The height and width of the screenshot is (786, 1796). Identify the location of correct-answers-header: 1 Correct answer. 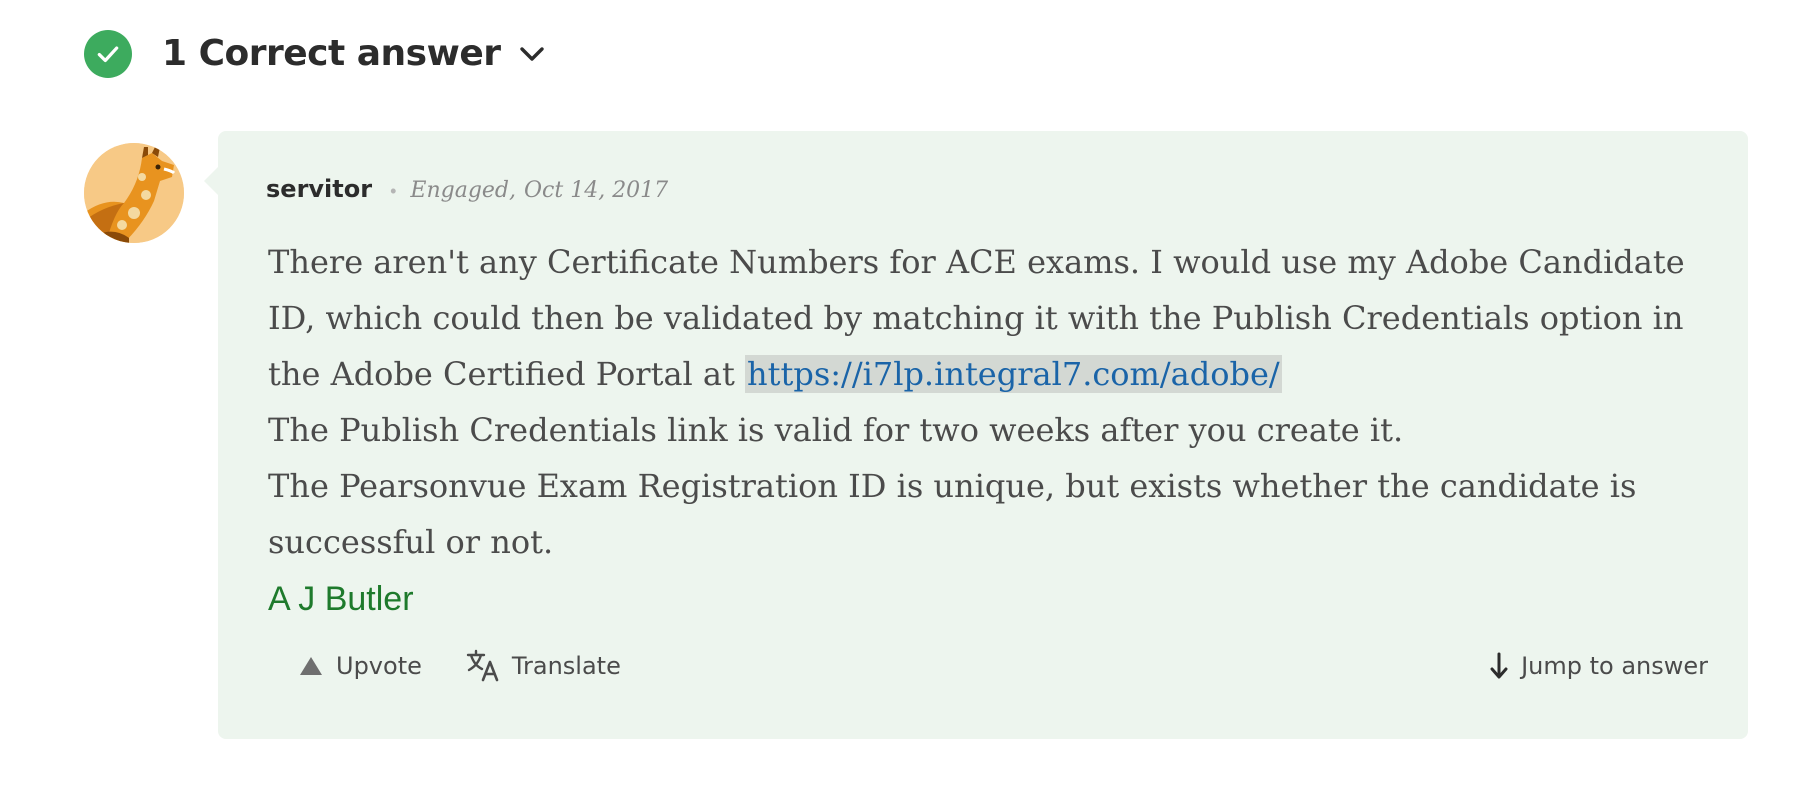
(315, 54).